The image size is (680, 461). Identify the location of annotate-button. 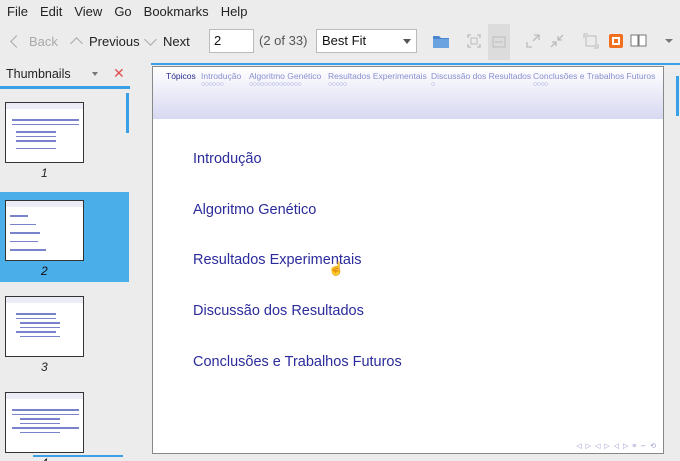
(616, 41).